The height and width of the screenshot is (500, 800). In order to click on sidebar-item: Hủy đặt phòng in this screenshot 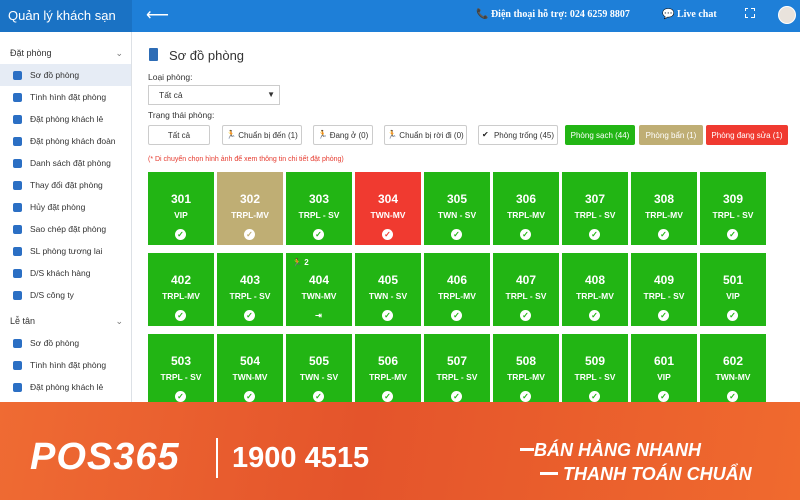, I will do `click(65, 207)`.